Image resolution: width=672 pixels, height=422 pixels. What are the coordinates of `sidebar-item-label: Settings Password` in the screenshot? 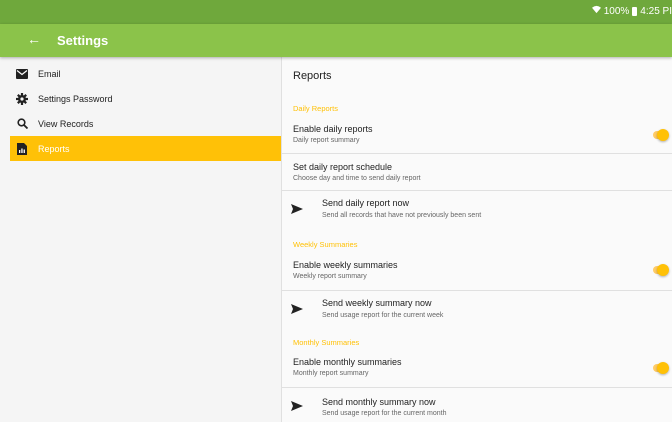 It's located at (75, 98).